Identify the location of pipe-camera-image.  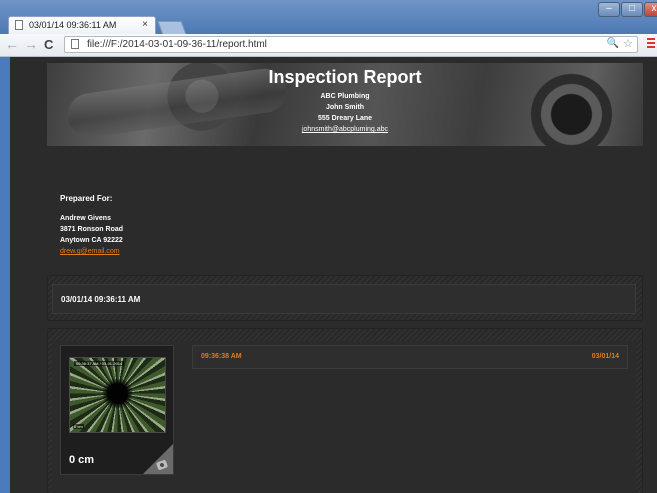
(117, 395).